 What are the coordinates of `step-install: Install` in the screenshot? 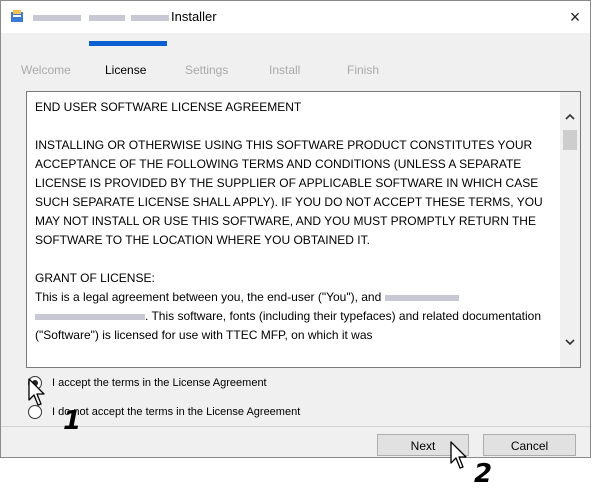 It's located at (285, 70).